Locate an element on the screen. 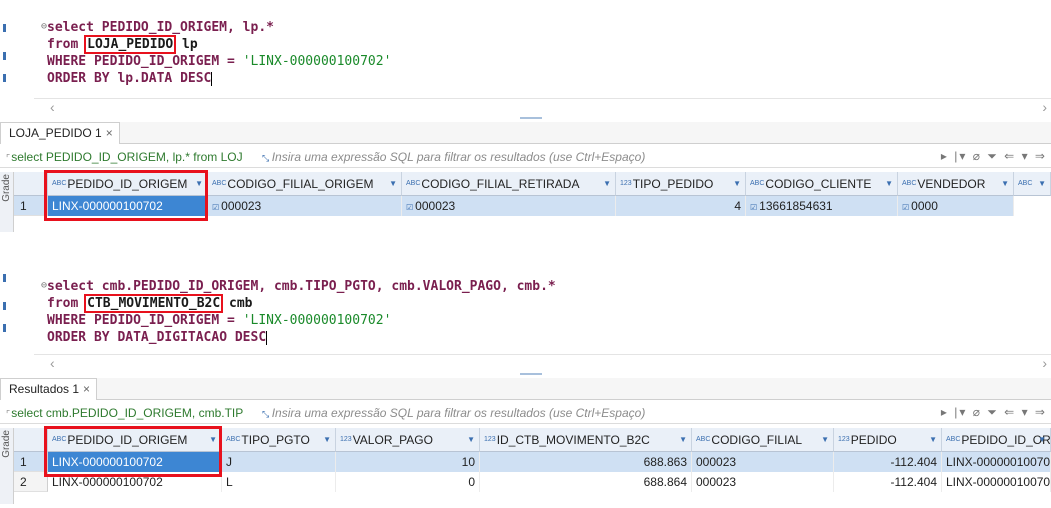 This screenshot has height=508, width=1051. sql-alias: lp is located at coordinates (186, 44).